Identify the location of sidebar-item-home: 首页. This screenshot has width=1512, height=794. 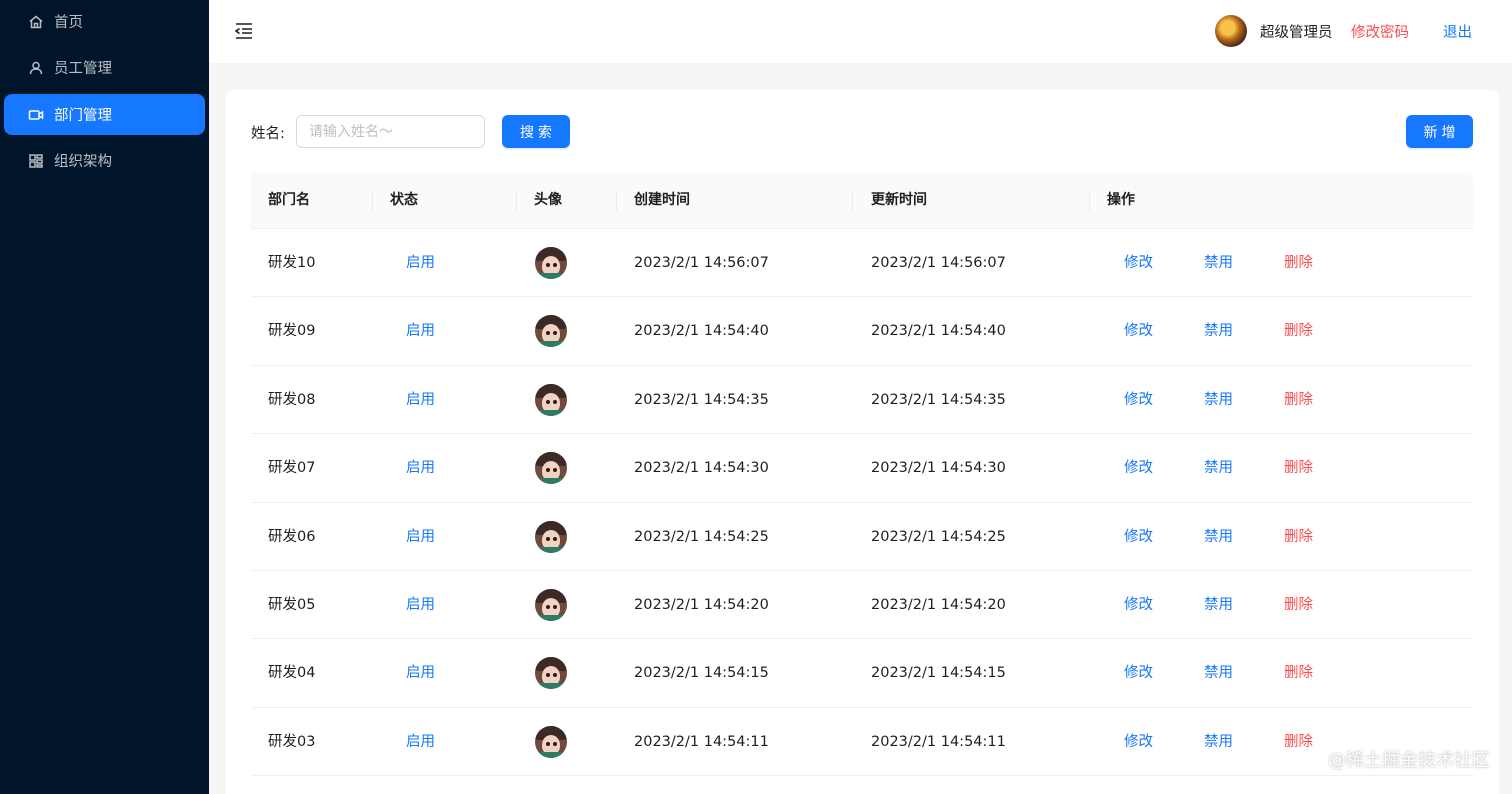
(104, 21).